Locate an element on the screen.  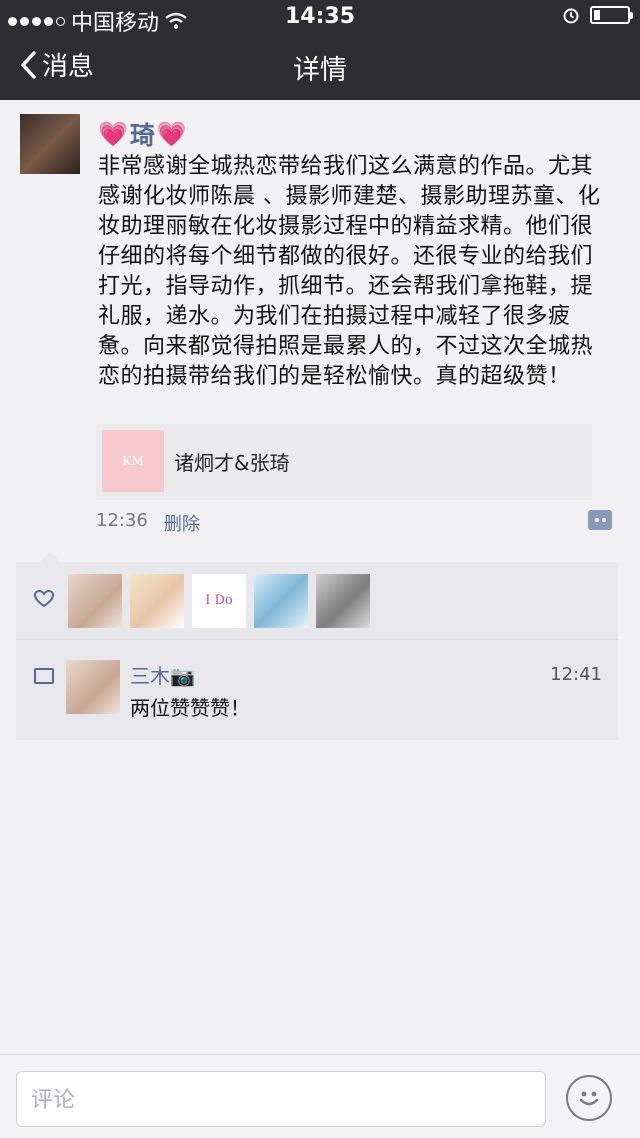
status-right is located at coordinates (597, 15).